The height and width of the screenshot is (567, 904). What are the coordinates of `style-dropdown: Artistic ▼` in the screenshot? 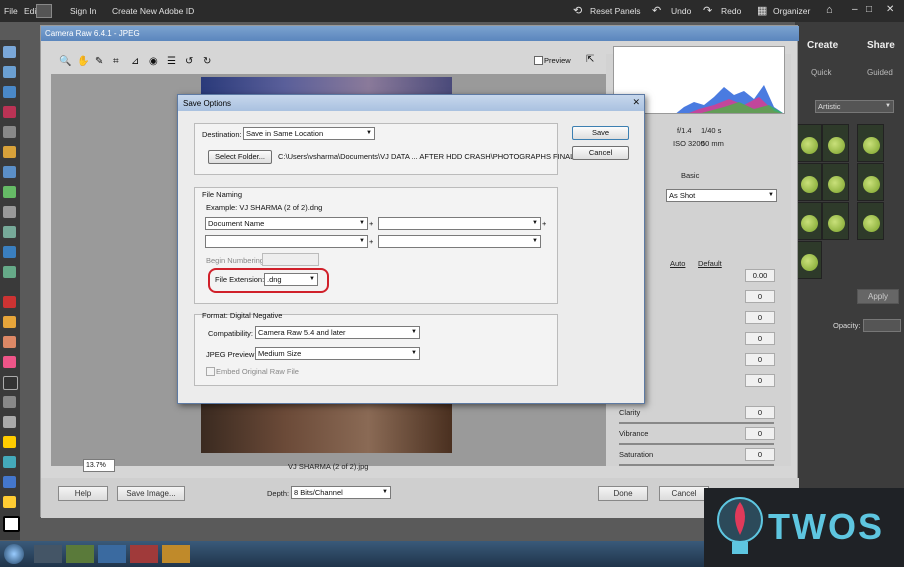 It's located at (854, 106).